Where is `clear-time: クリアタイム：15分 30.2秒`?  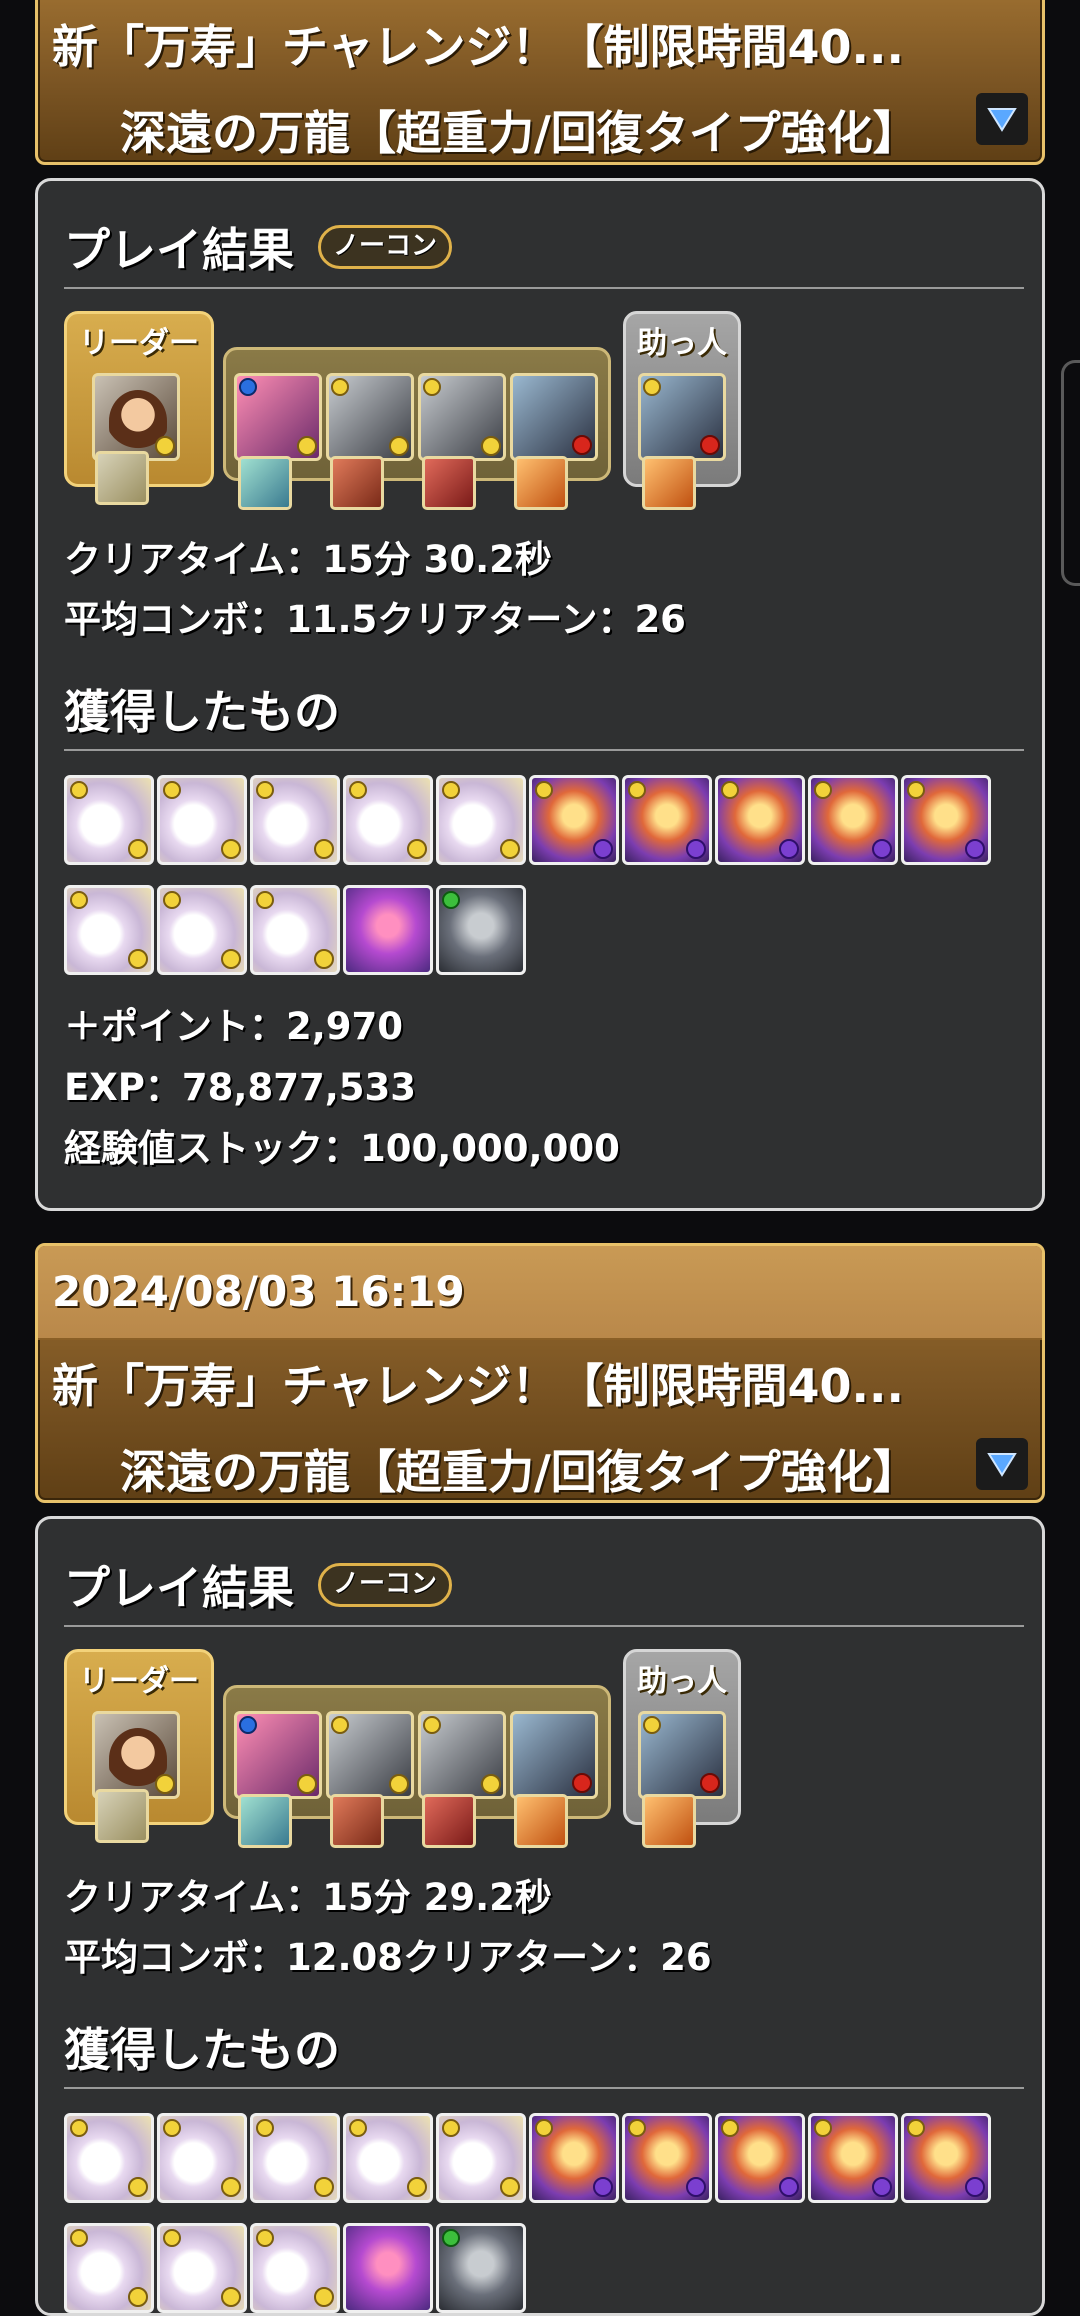
clear-time: クリアタイム：15分 30.2秒 is located at coordinates (308, 559).